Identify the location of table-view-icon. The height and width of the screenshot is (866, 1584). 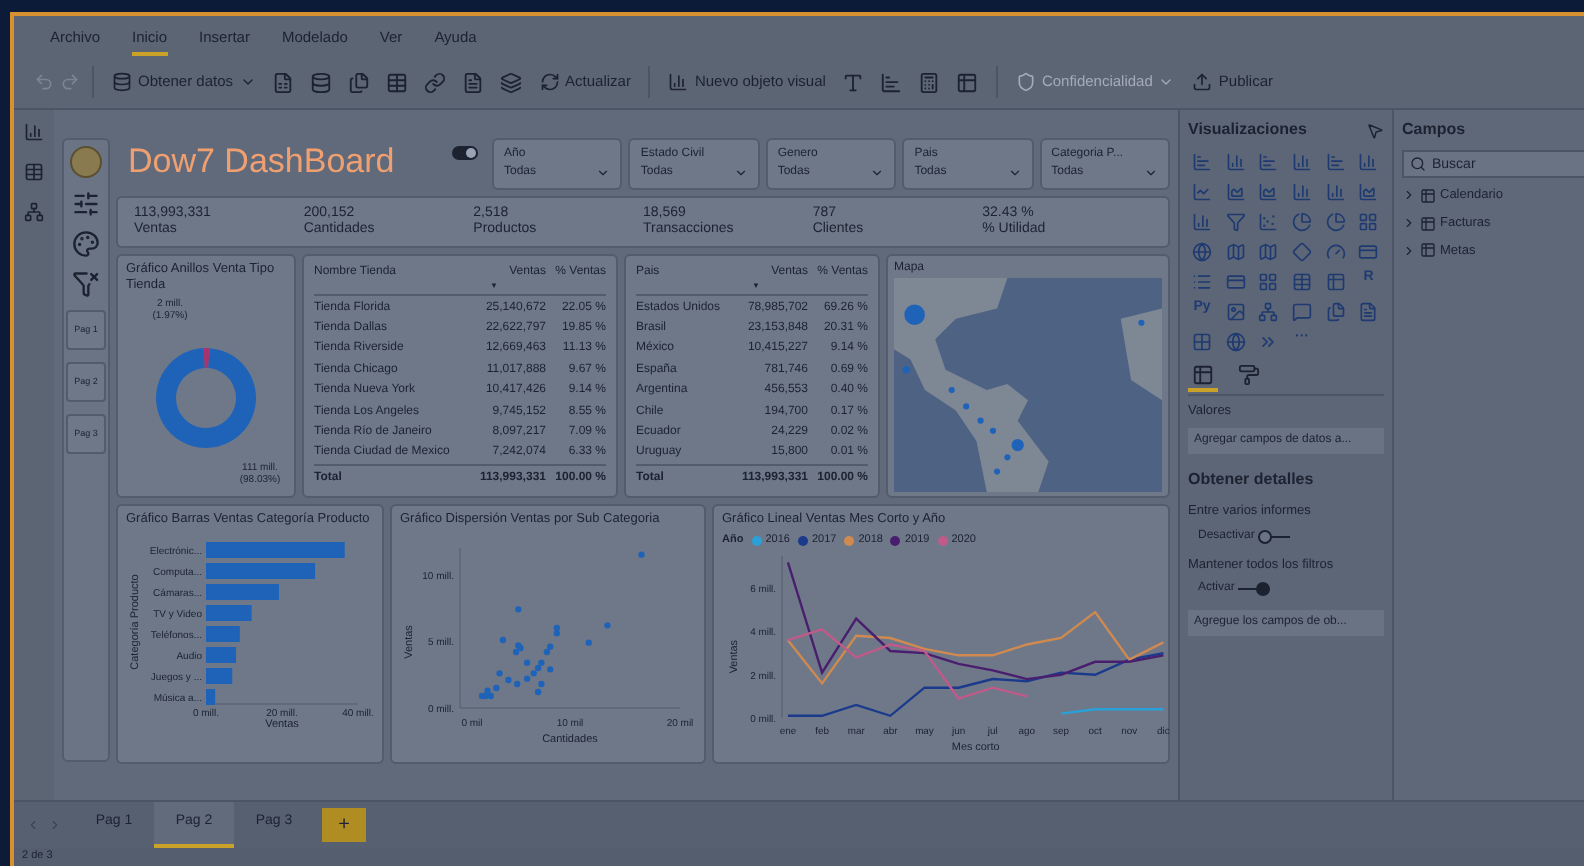
(34, 172).